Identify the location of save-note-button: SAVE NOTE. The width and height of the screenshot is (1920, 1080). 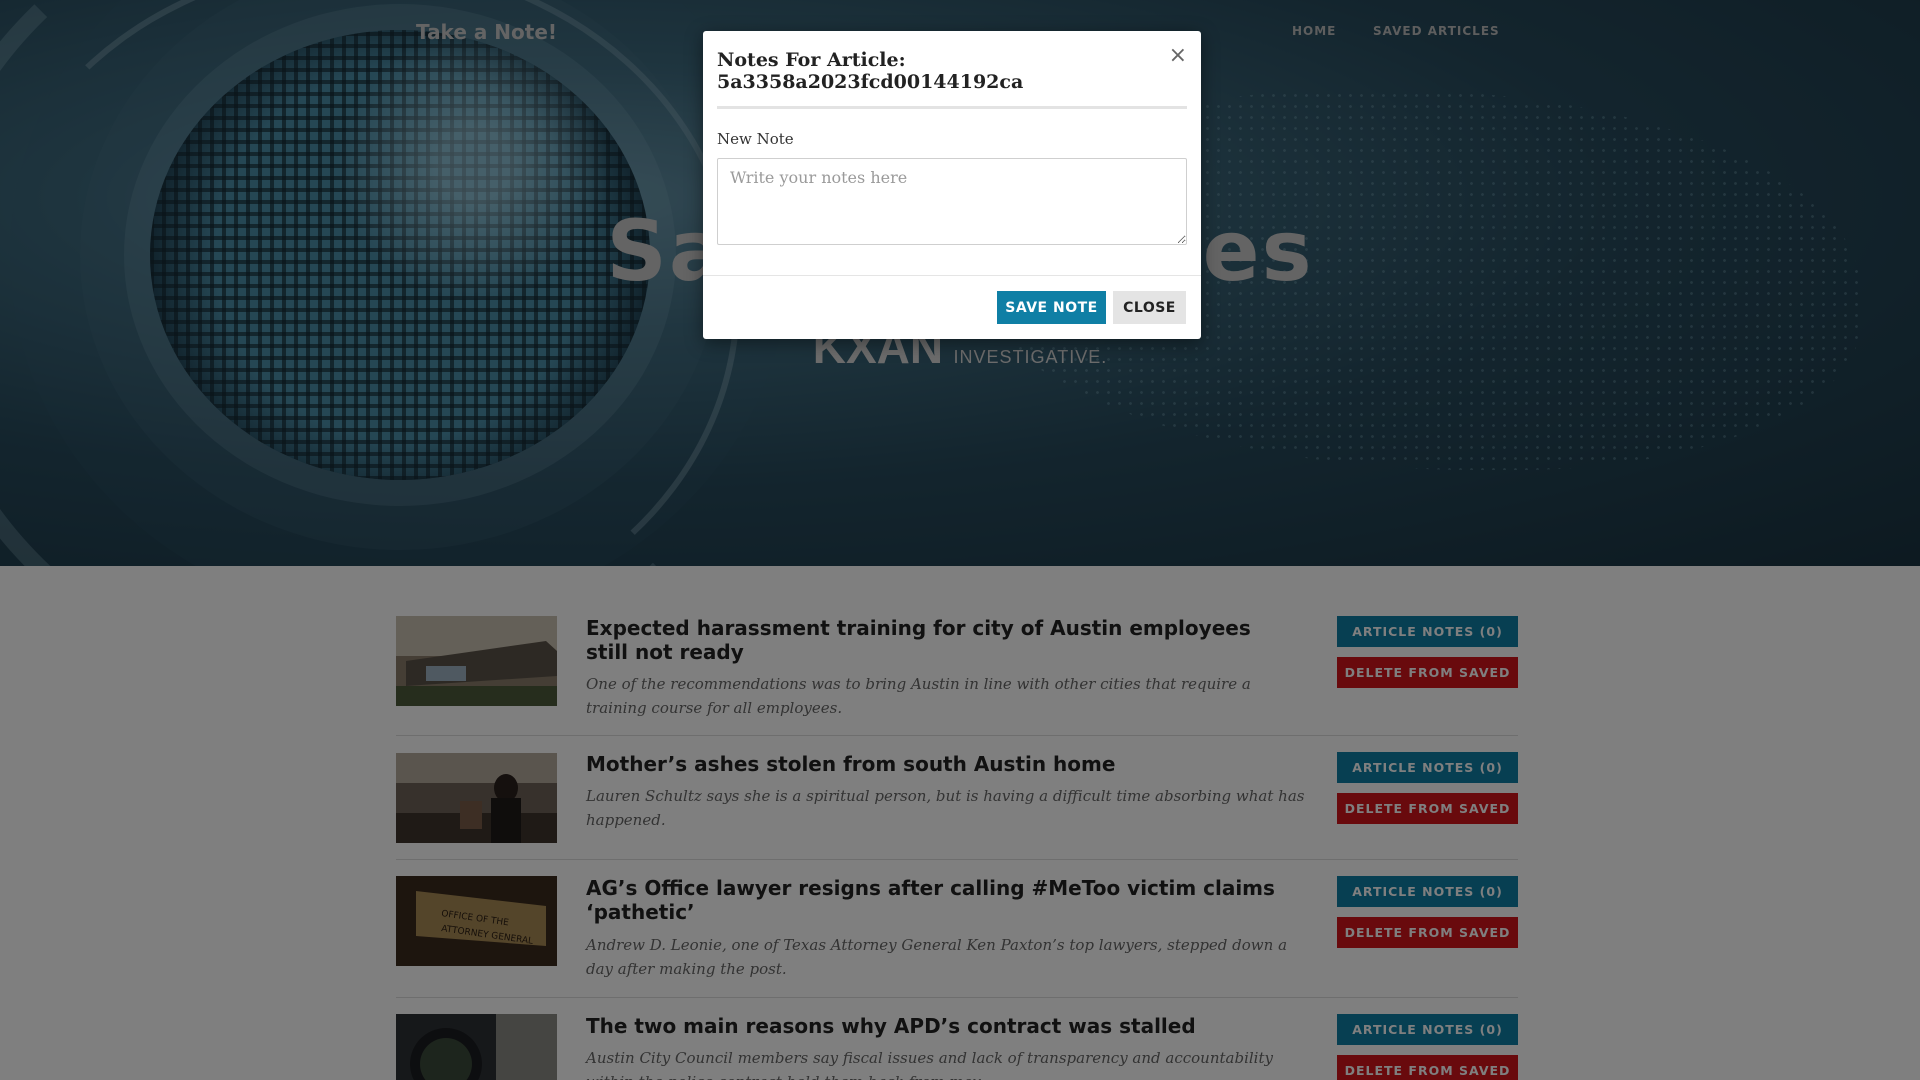
(1051, 307).